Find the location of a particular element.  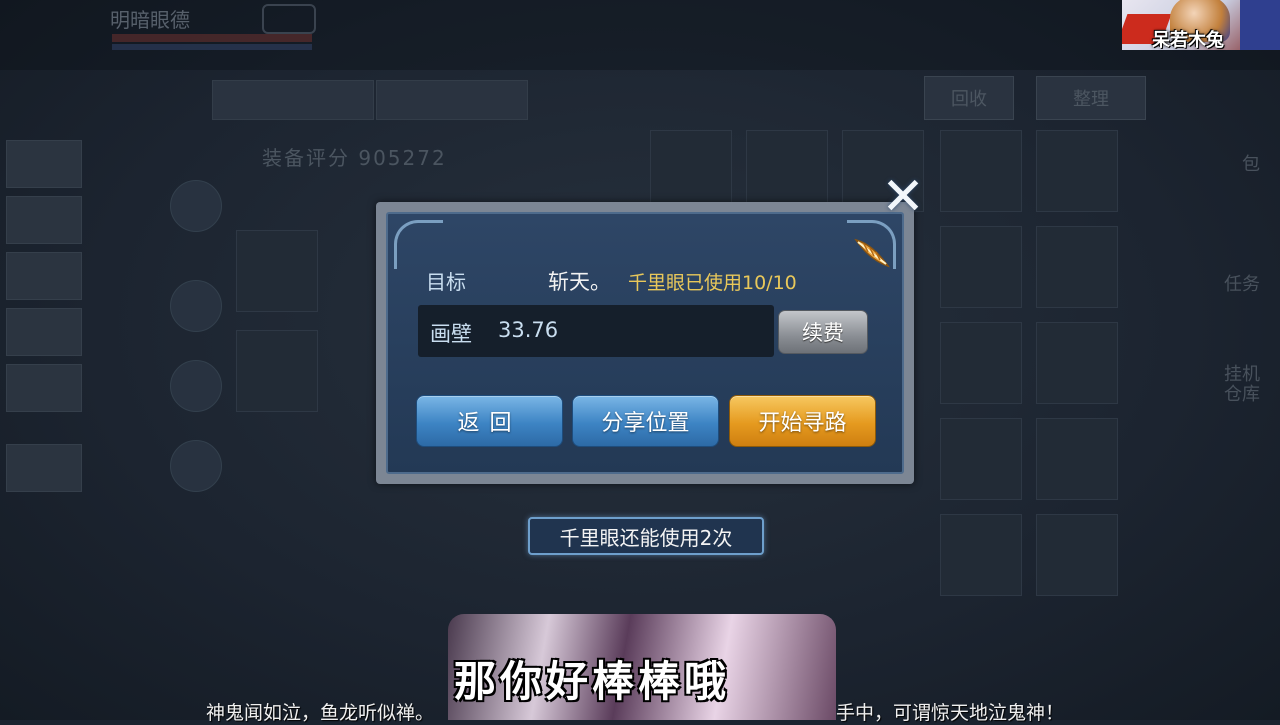

subtitle-left: 神鬼闻如泣，鱼龙听似禅。 is located at coordinates (320, 713).